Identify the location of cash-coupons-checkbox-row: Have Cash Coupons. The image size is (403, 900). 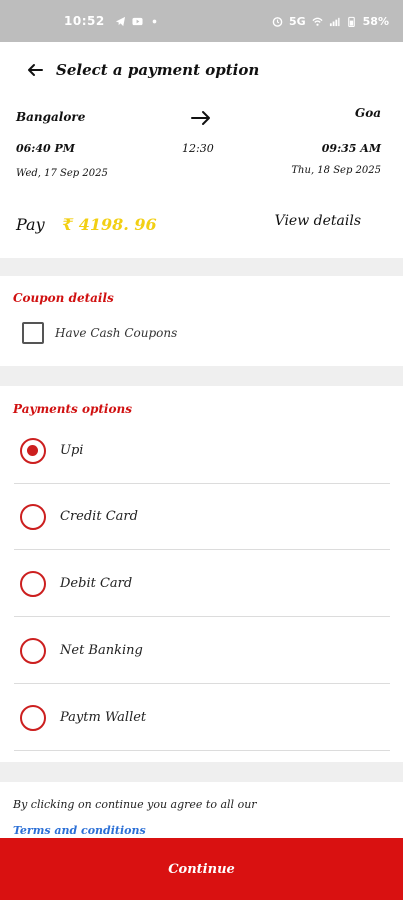
(99, 333).